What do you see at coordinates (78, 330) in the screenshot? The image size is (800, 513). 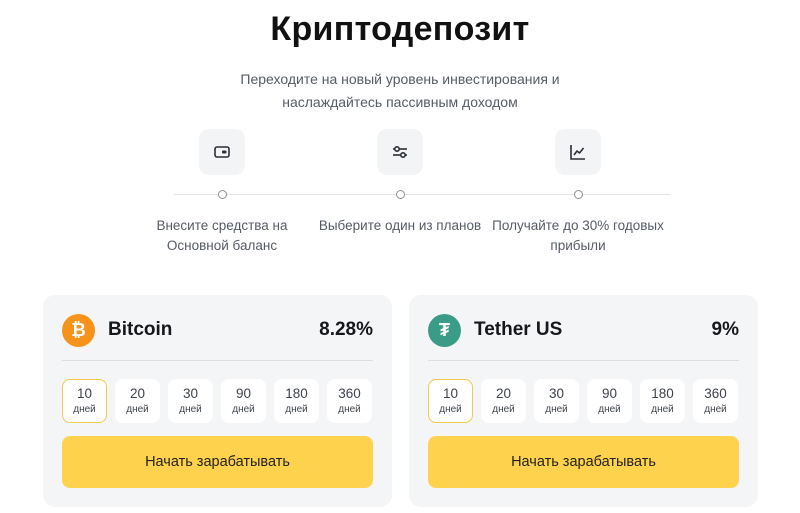 I see `bitcoin-icon: ₿` at bounding box center [78, 330].